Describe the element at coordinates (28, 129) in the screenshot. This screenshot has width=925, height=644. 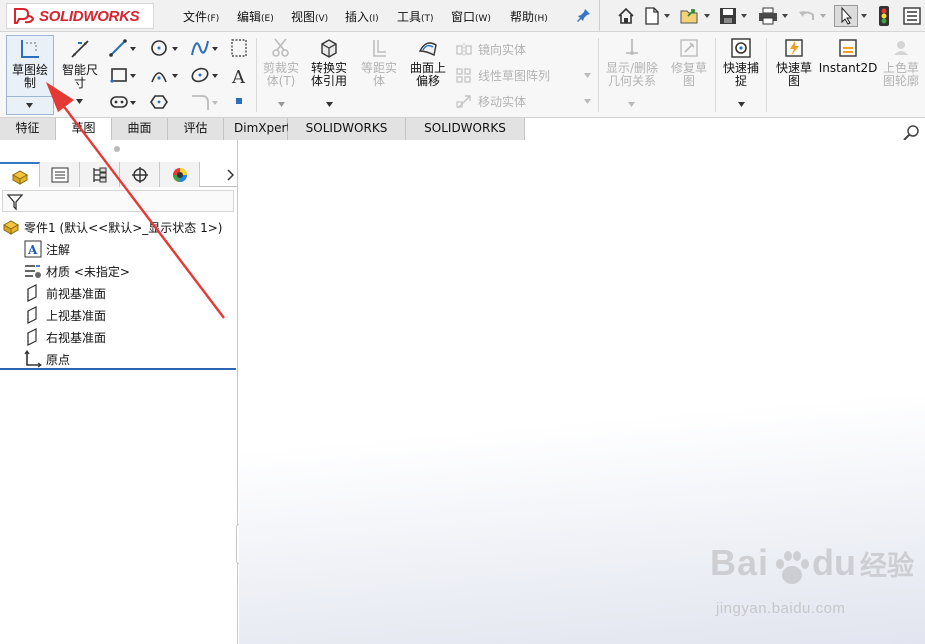
I see `tab-features: 特征` at that location.